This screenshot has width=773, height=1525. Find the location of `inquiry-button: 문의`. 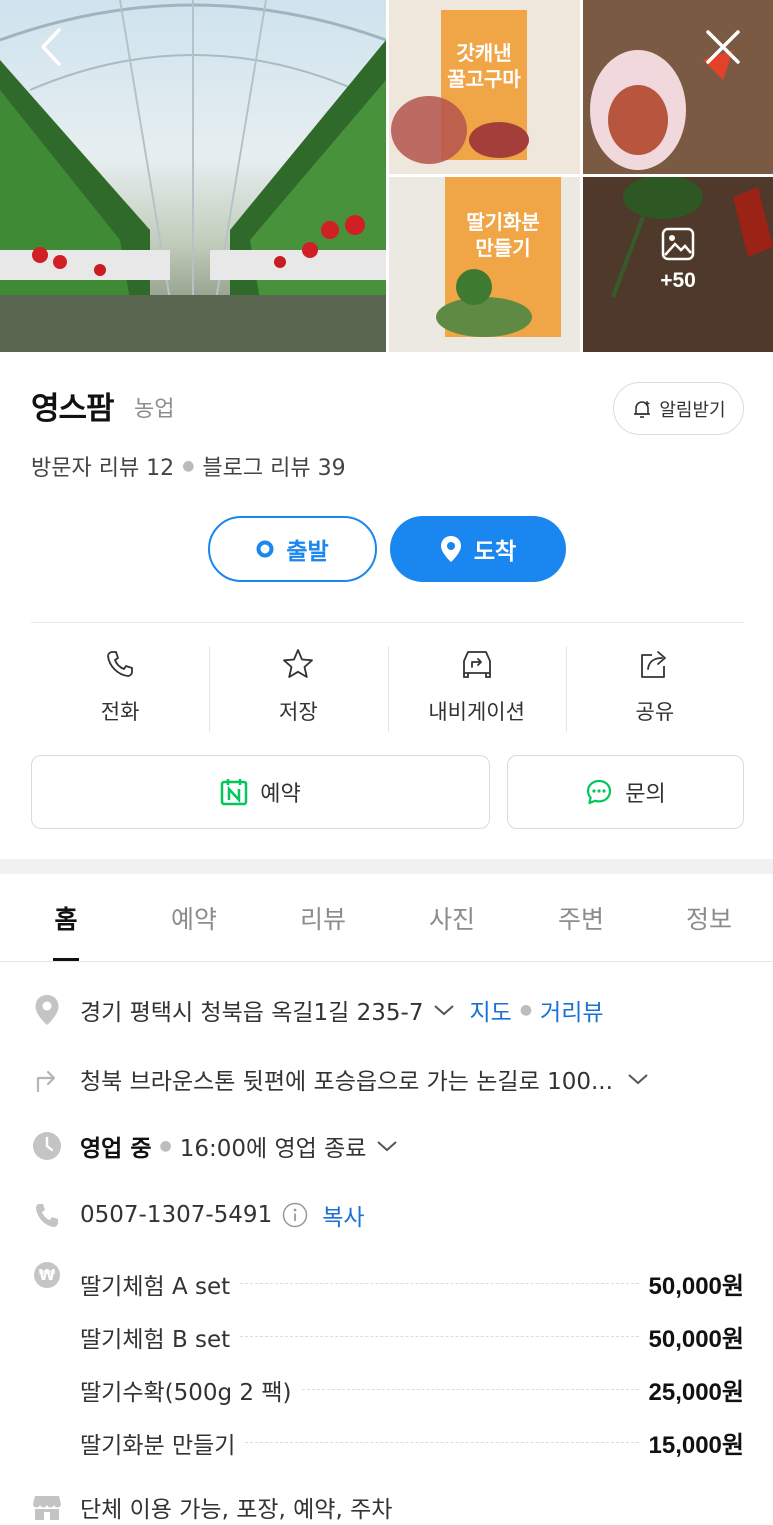

inquiry-button: 문의 is located at coordinates (625, 792).